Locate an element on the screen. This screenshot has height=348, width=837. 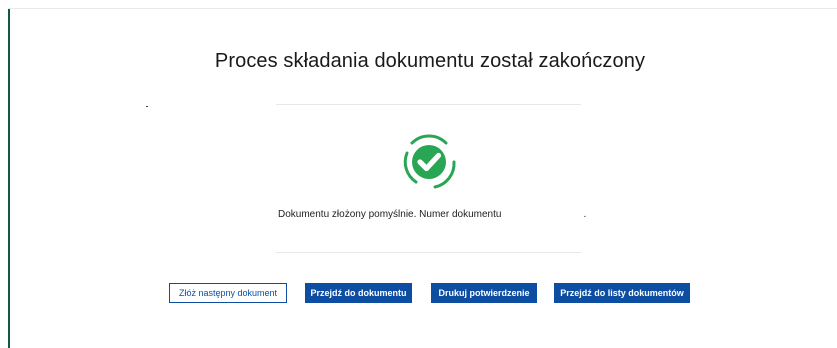
top-divider is located at coordinates (428, 104).